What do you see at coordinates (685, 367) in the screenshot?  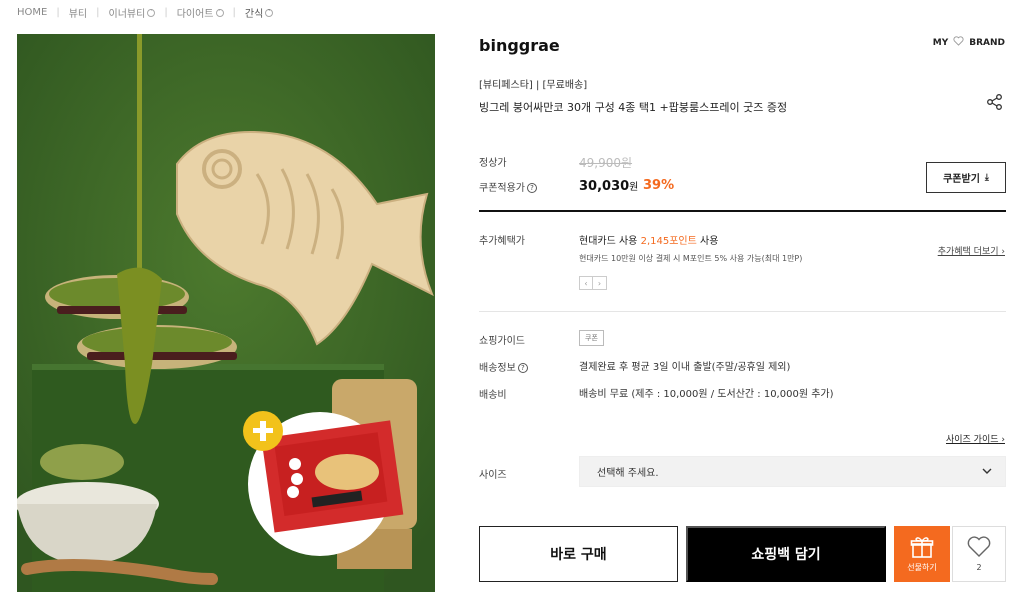 I see `shipping-info: 결제완료 후 평균 3일 이내 출발(주말/공휴일 제외)` at bounding box center [685, 367].